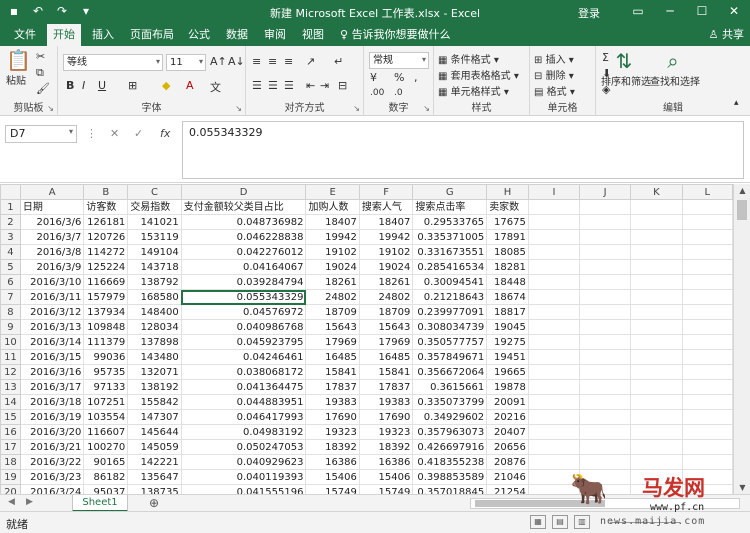 This screenshot has height=533, width=750. Describe the element at coordinates (154, 222) in the screenshot. I see `grid-cell: 141021` at that location.